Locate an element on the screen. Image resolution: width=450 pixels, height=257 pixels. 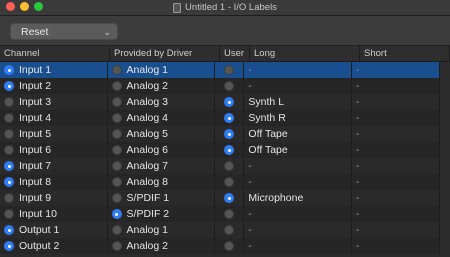
column-header-long: Long is located at coordinates (305, 53).